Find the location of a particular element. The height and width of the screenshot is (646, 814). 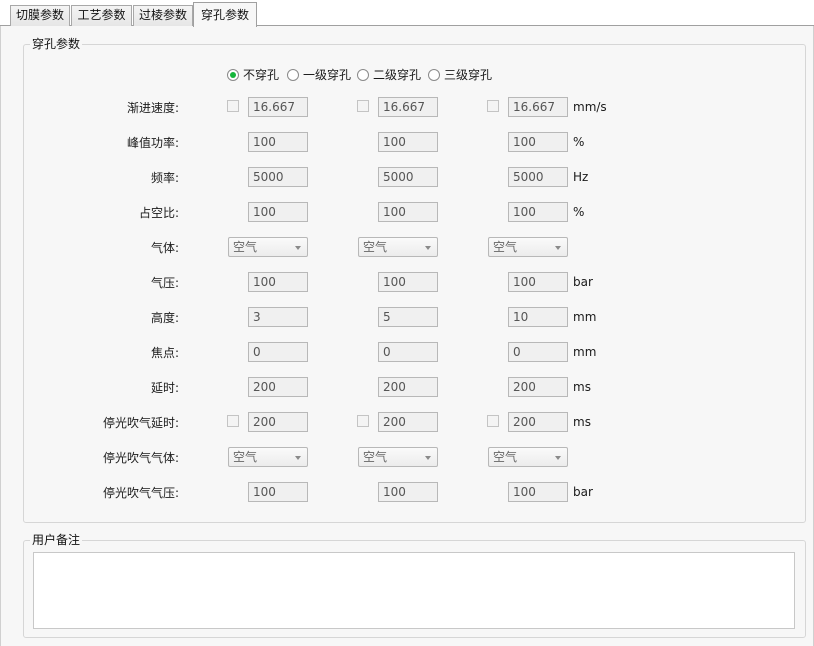

frequency-unit: Hz is located at coordinates (581, 177).